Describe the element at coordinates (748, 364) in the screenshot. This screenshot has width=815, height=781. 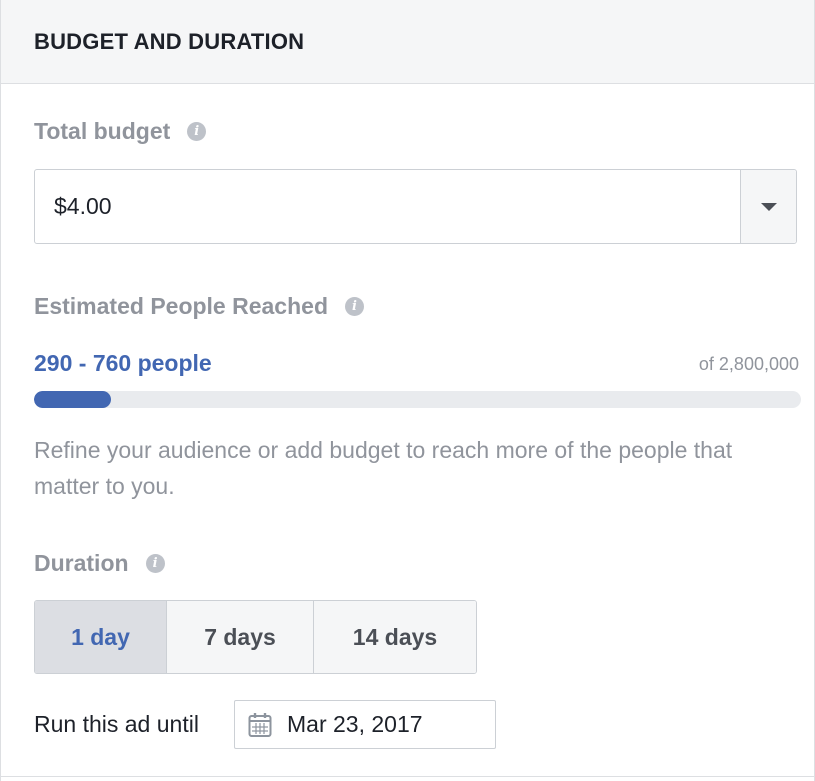
I see `reach-total: of 2,800,000` at that location.